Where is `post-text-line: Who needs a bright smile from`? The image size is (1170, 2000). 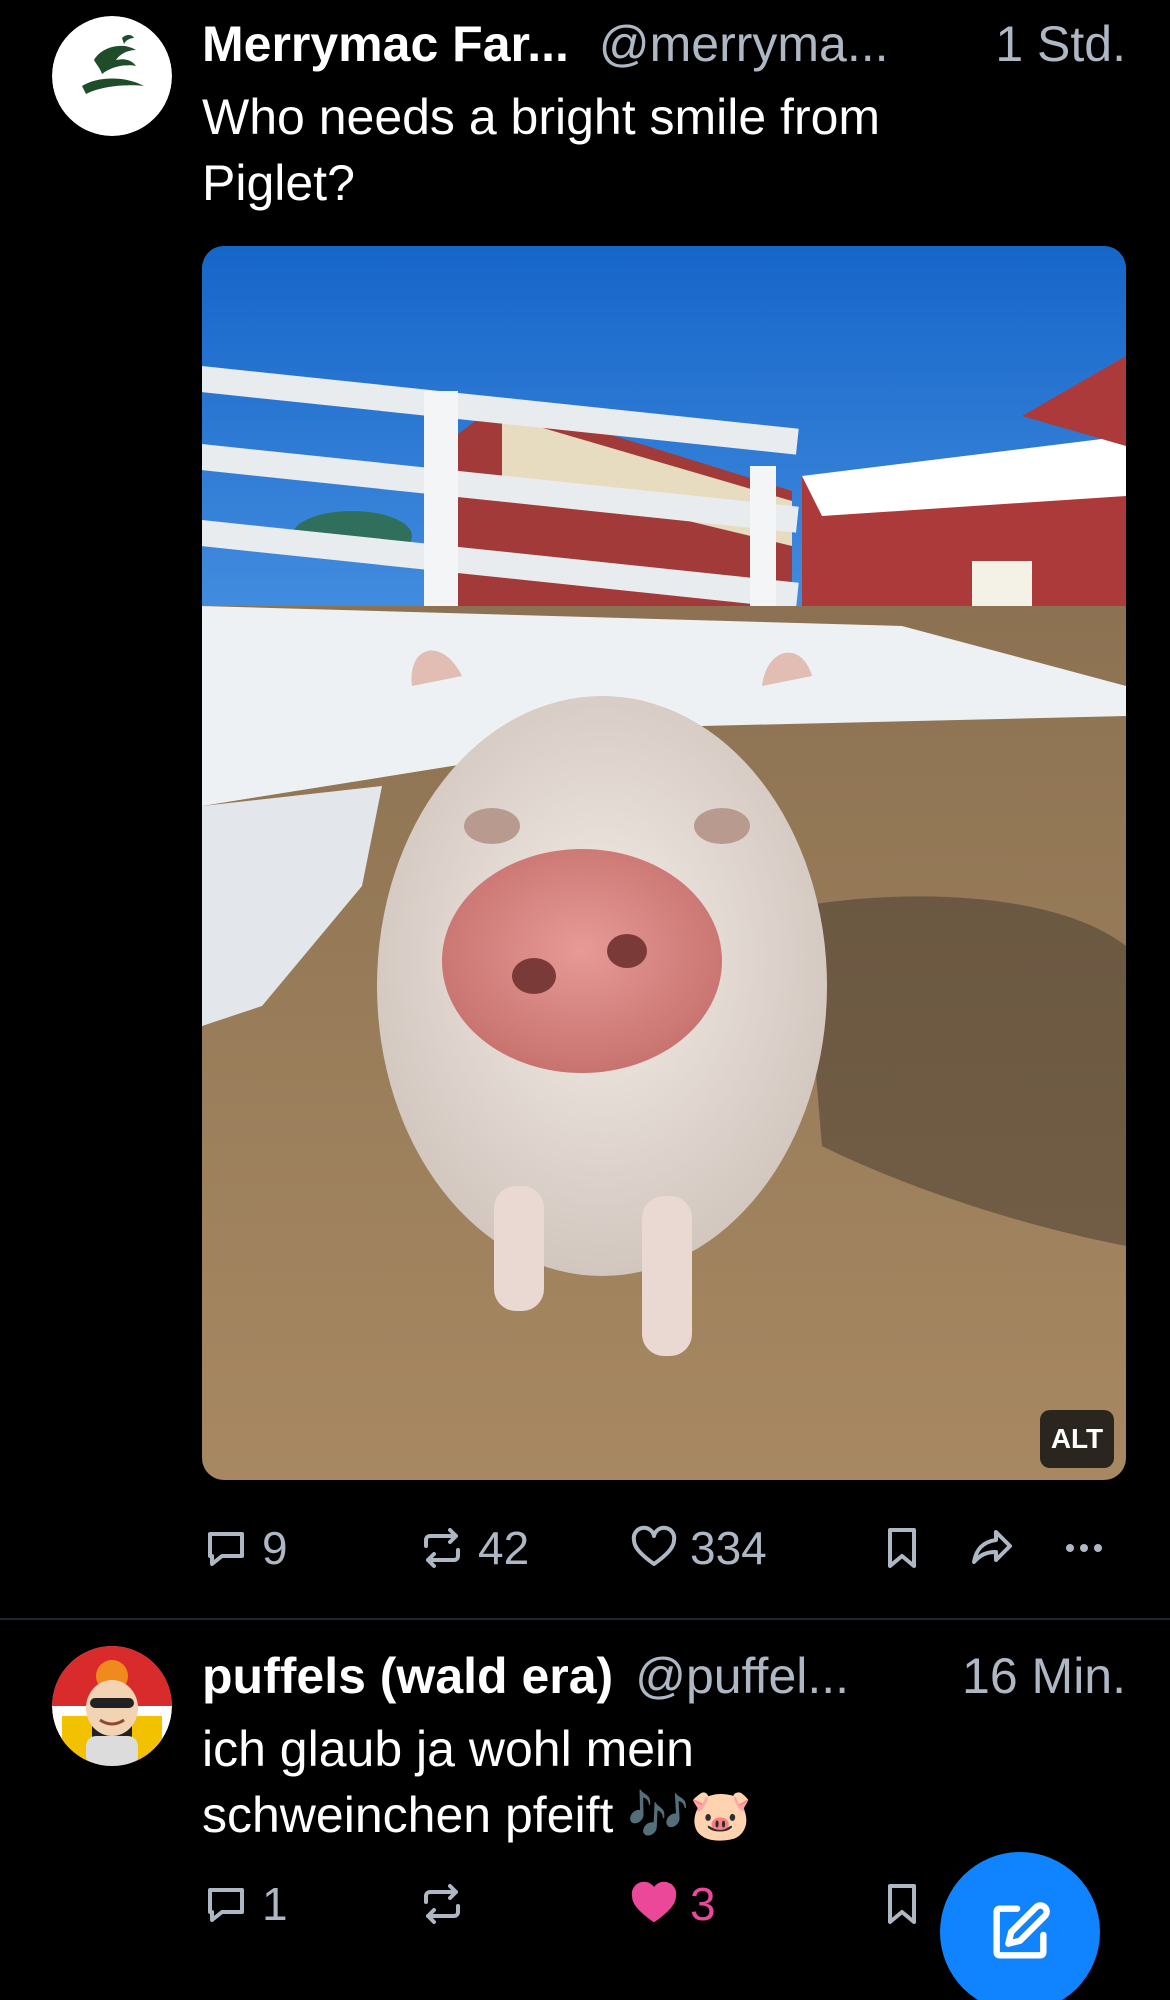
post-text-line: Who needs a bright smile from is located at coordinates (541, 117).